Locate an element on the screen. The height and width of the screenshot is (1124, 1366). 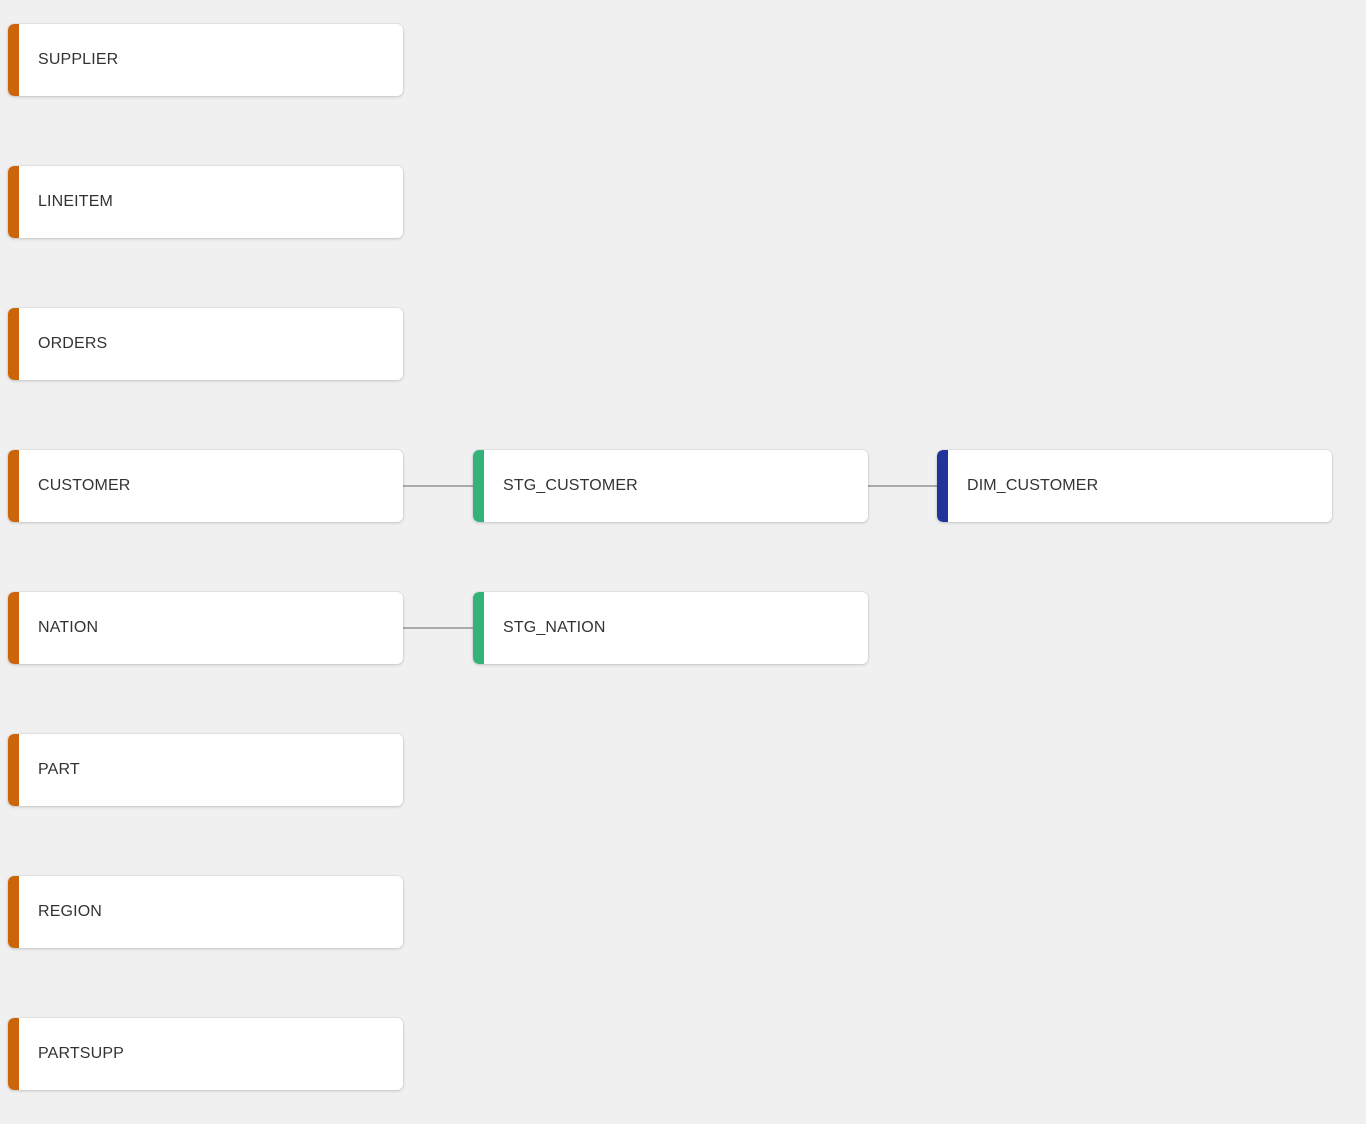
node-label: NATION is located at coordinates (68, 628).